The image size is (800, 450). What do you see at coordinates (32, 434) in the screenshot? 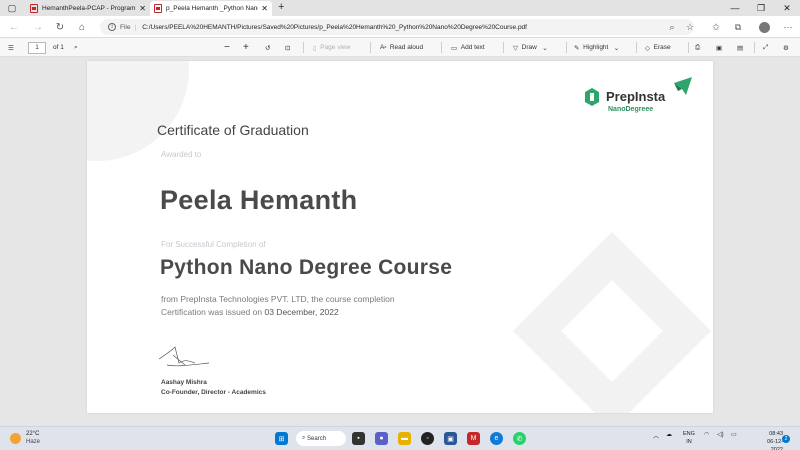
I see `weather-temperature: 22°C` at bounding box center [32, 434].